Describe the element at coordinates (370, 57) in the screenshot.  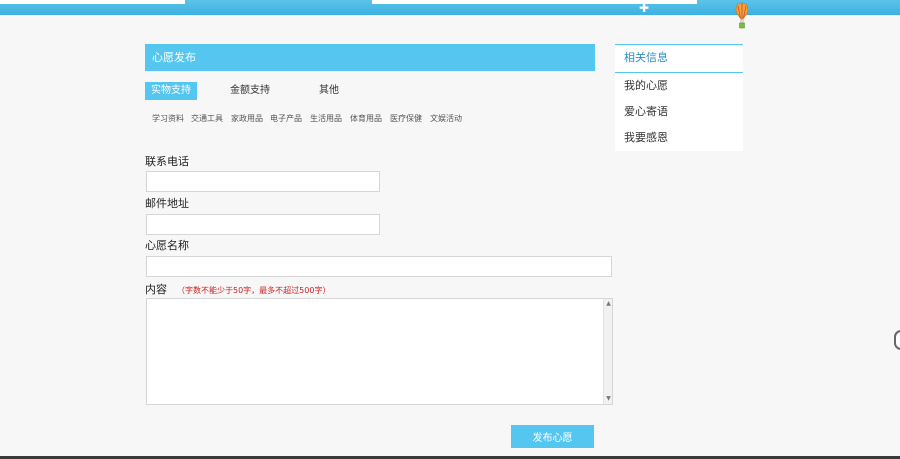
I see `panel-title: 心愿发布` at that location.